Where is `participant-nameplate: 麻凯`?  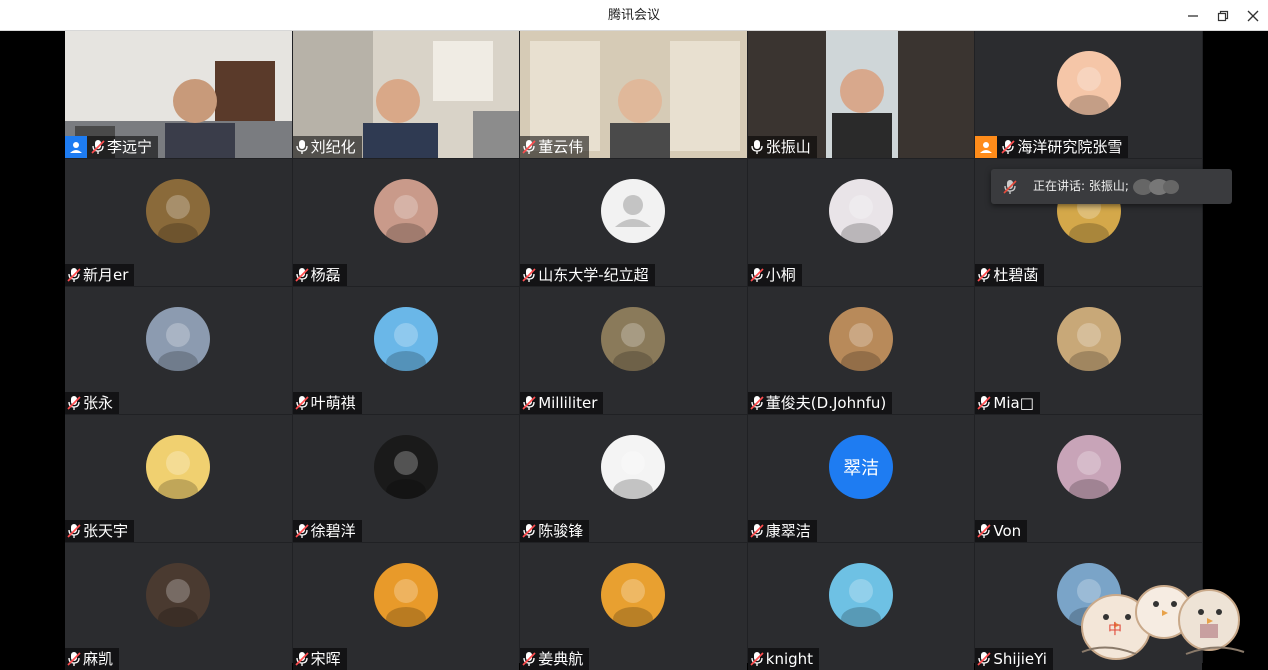 participant-nameplate: 麻凯 is located at coordinates (92, 659).